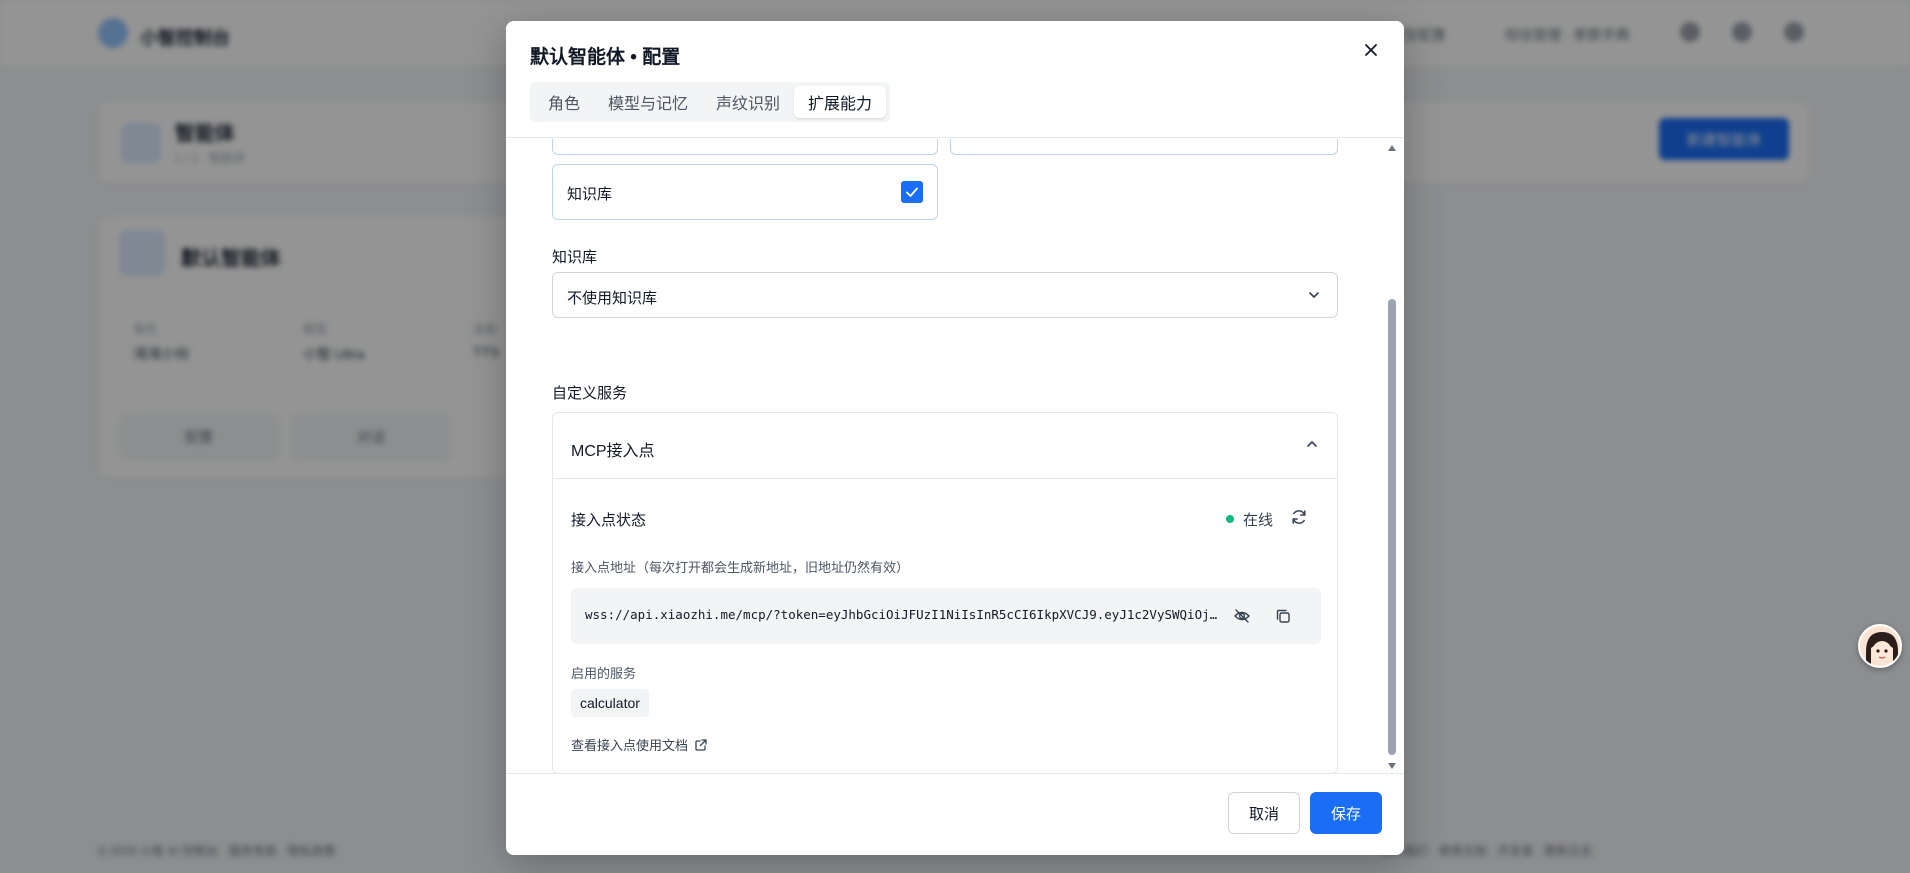  I want to click on mcp-panel-header: MCP接入点, so click(945, 446).